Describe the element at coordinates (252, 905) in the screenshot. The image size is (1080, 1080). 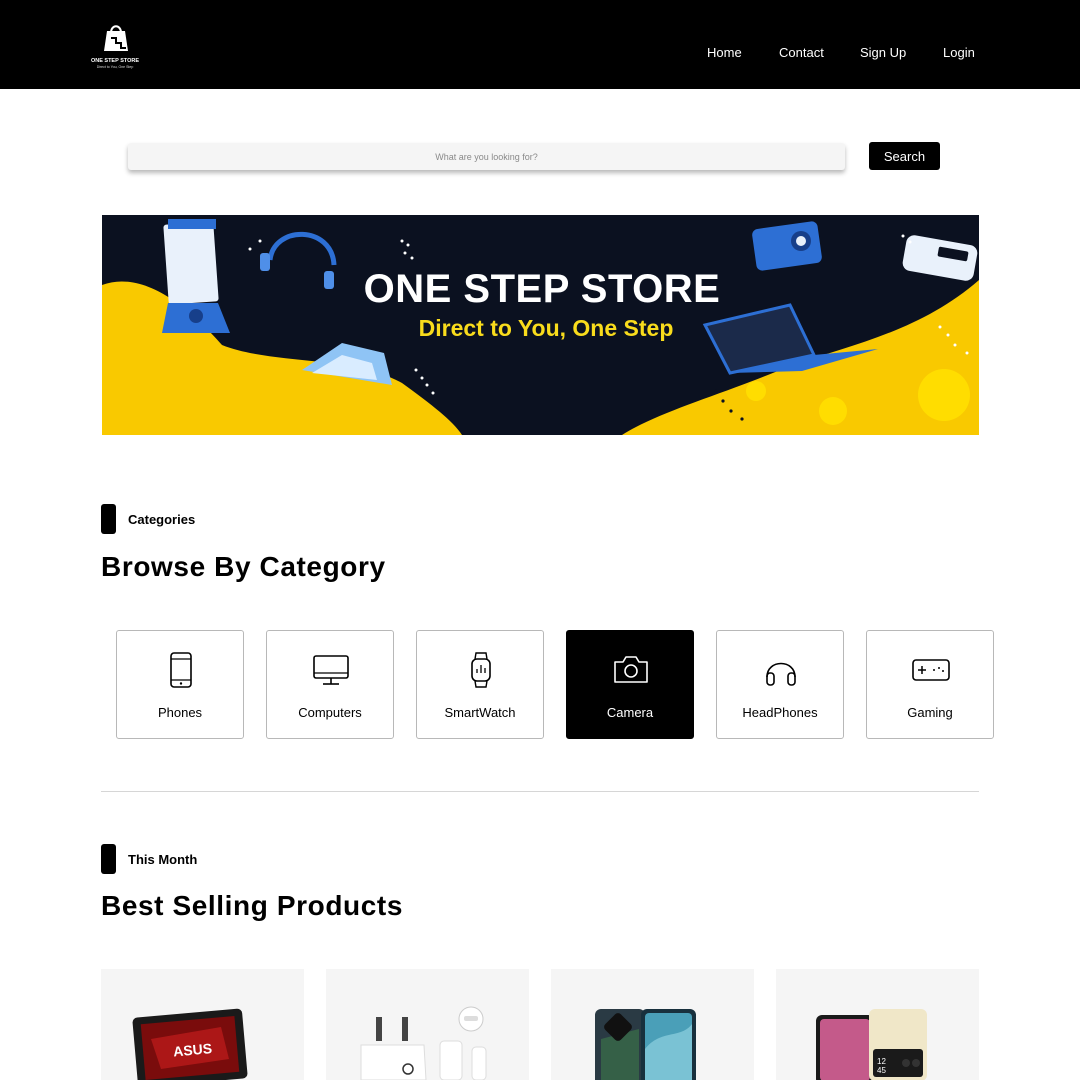
I see `best-selling-title: Best Selling Products` at that location.